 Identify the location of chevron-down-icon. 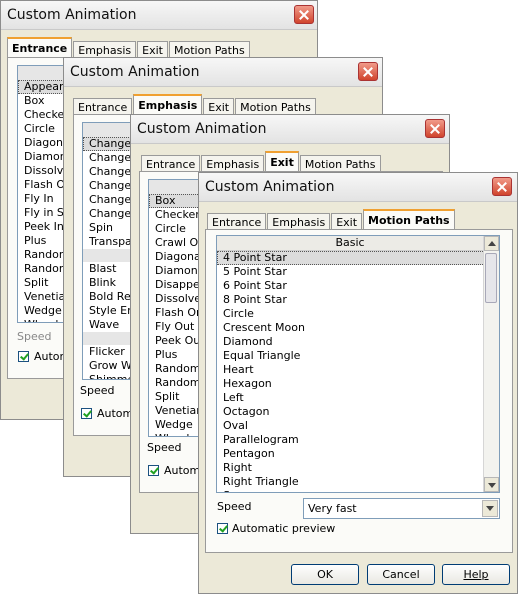
(490, 508).